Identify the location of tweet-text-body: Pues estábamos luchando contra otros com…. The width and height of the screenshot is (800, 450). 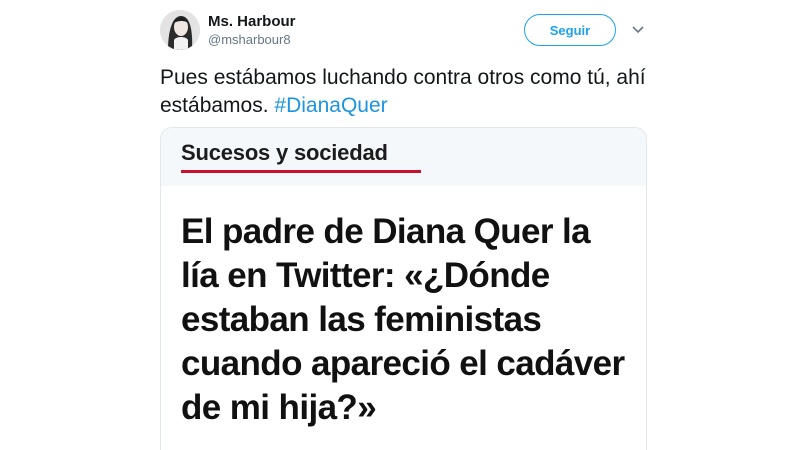
(403, 91).